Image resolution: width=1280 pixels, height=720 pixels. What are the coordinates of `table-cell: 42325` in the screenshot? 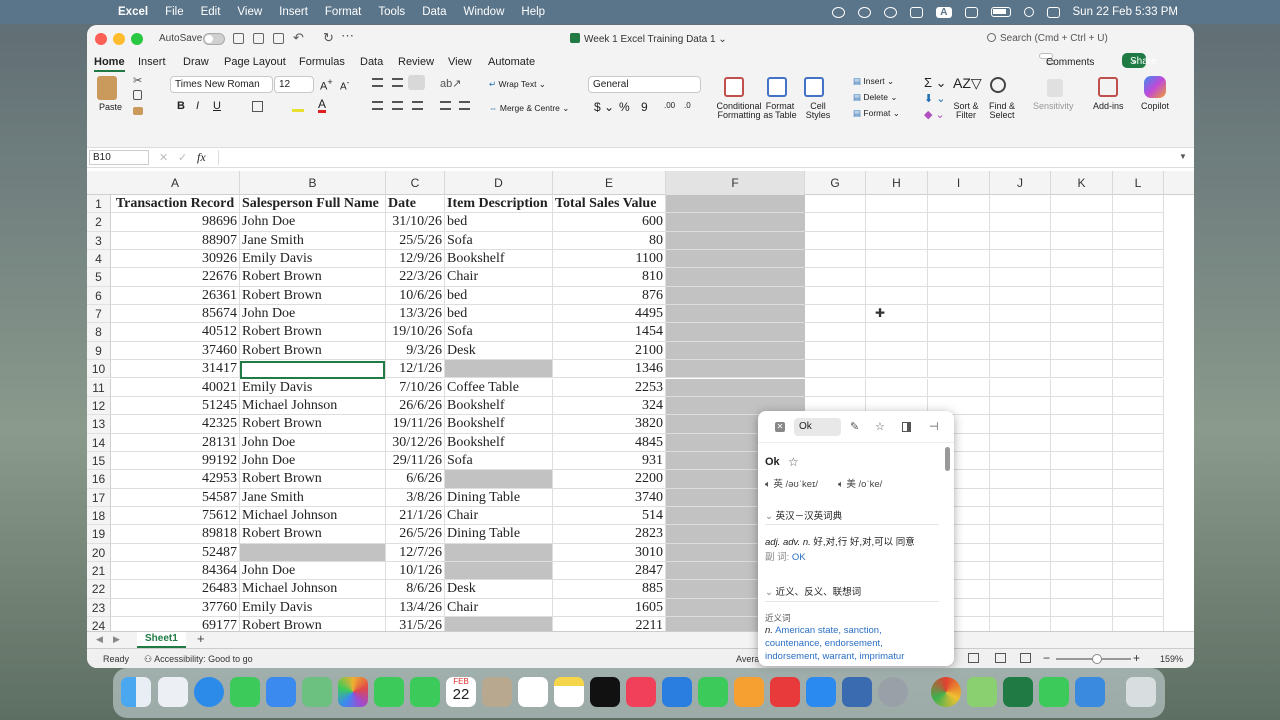 It's located at (175, 424).